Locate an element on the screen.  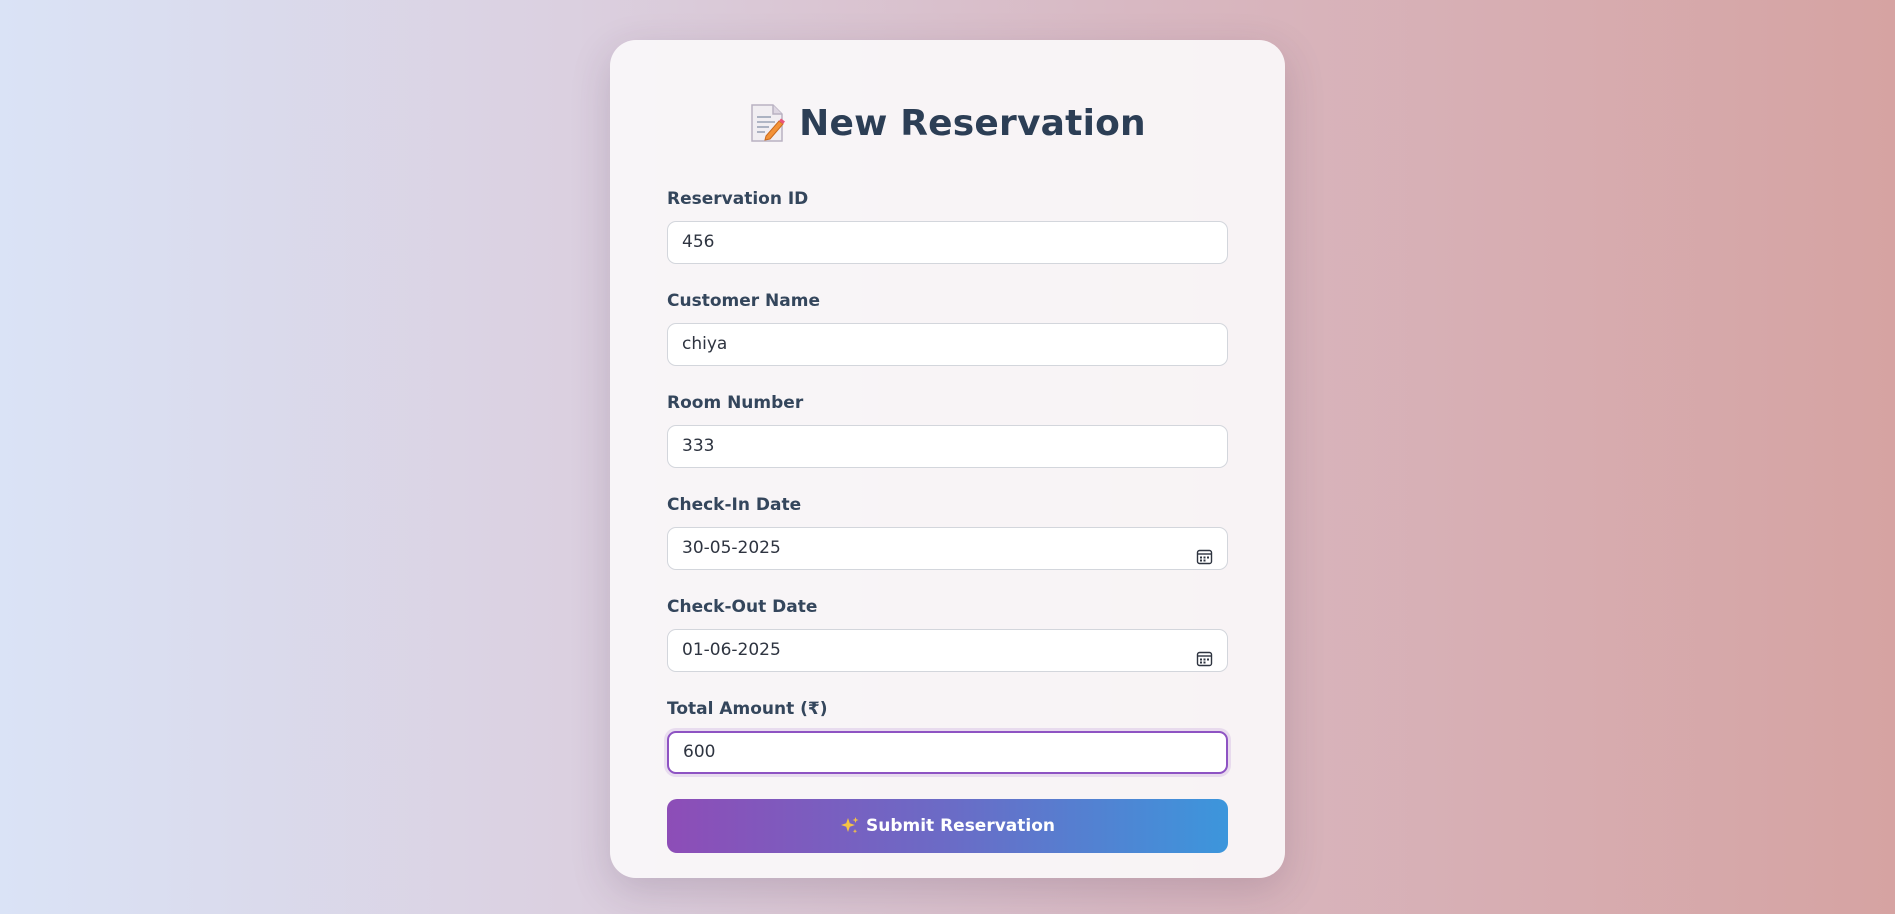
check-out-date-field: Check-Out Date 01-06-2025 is located at coordinates (947, 633).